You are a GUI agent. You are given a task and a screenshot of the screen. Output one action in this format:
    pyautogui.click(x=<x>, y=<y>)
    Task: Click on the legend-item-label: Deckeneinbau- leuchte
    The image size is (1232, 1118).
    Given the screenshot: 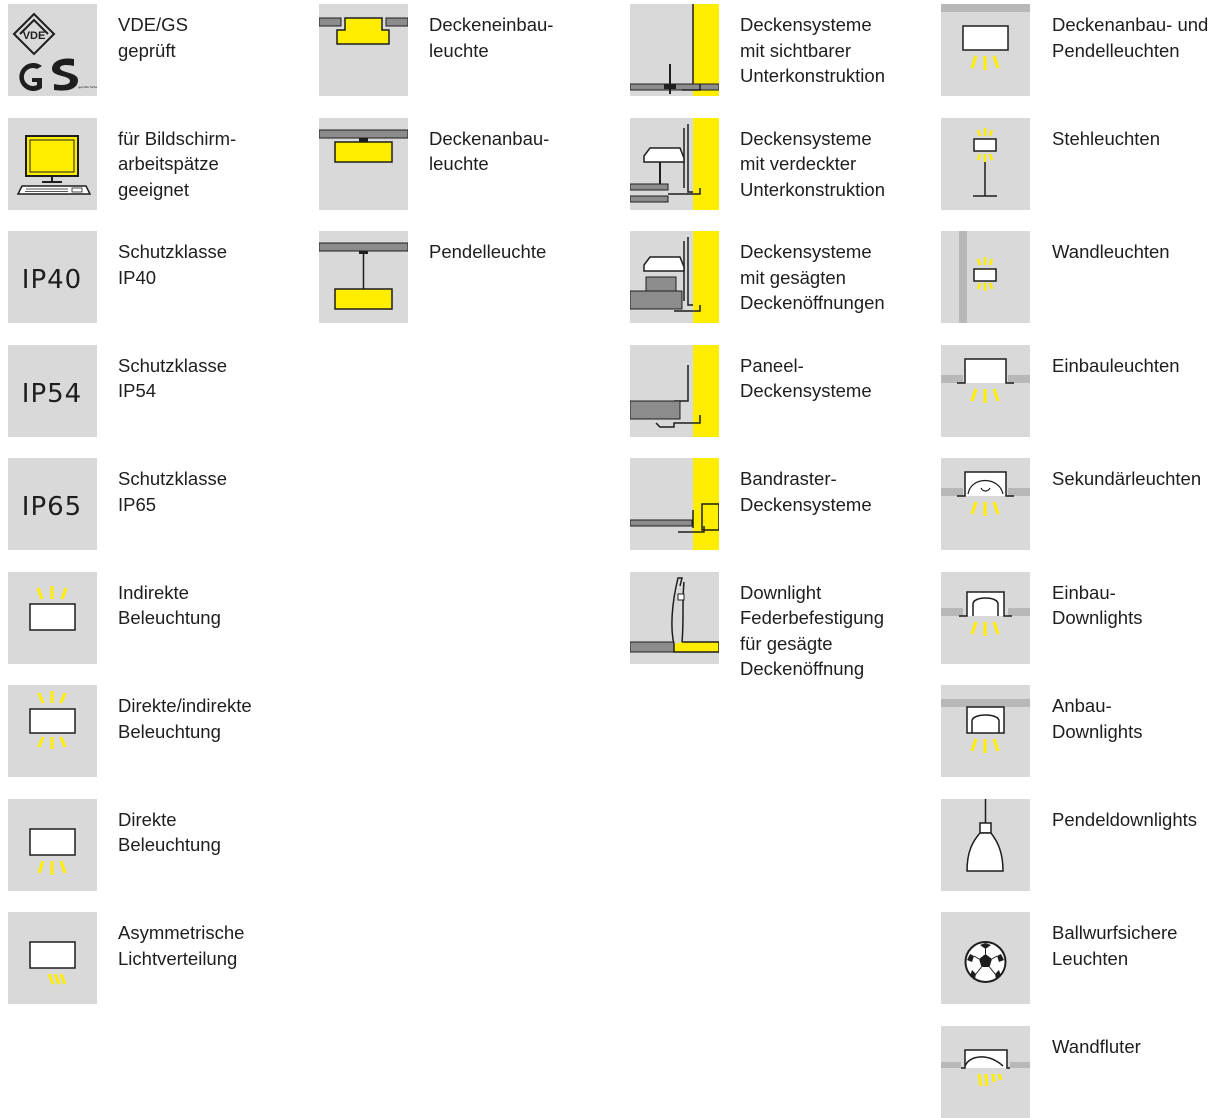 What is the action you would take?
    pyautogui.click(x=491, y=37)
    